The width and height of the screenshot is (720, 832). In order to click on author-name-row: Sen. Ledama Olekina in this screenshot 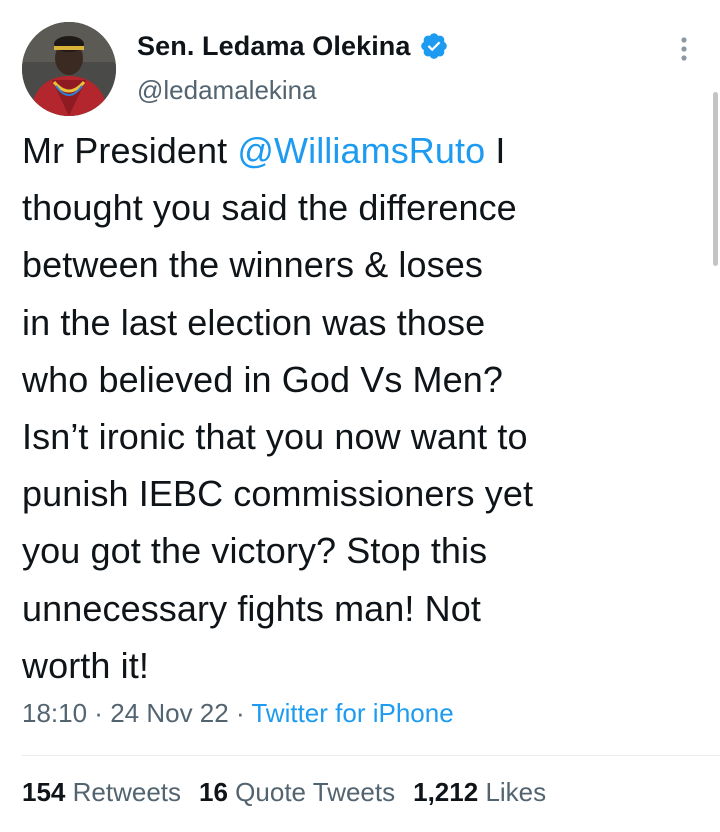, I will do `click(293, 46)`.